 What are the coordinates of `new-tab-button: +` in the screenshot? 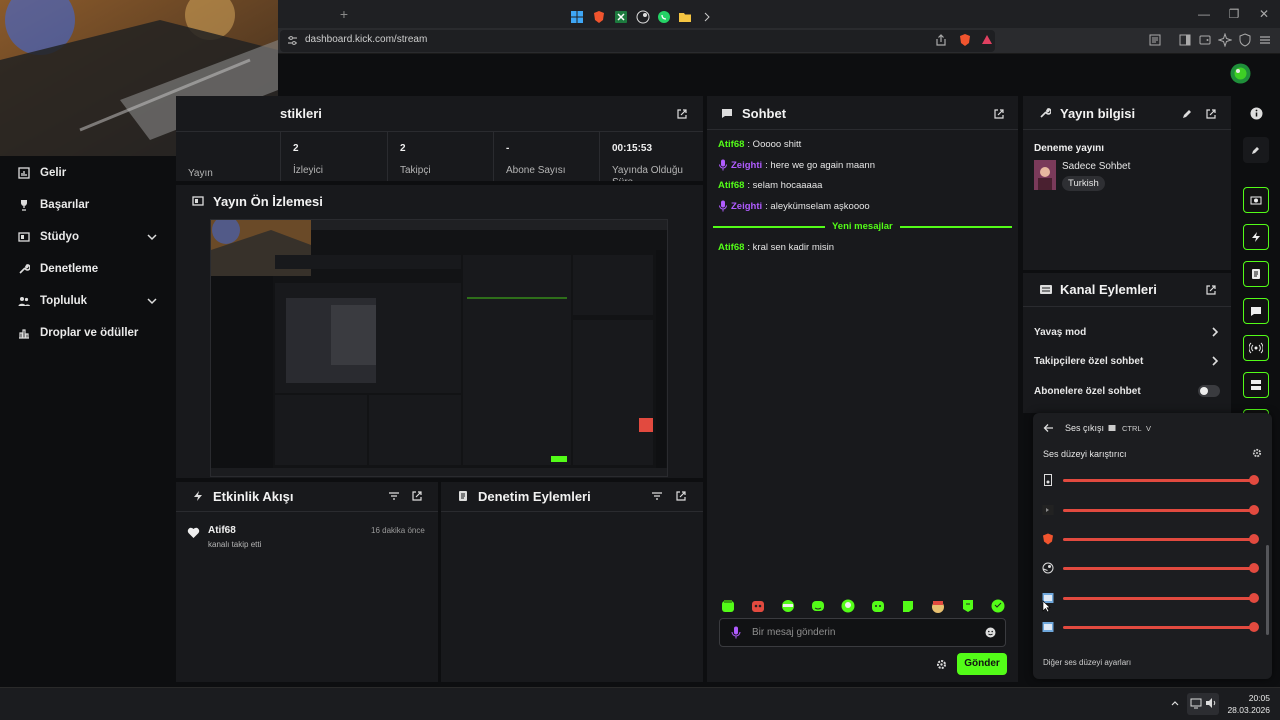 It's located at (344, 14).